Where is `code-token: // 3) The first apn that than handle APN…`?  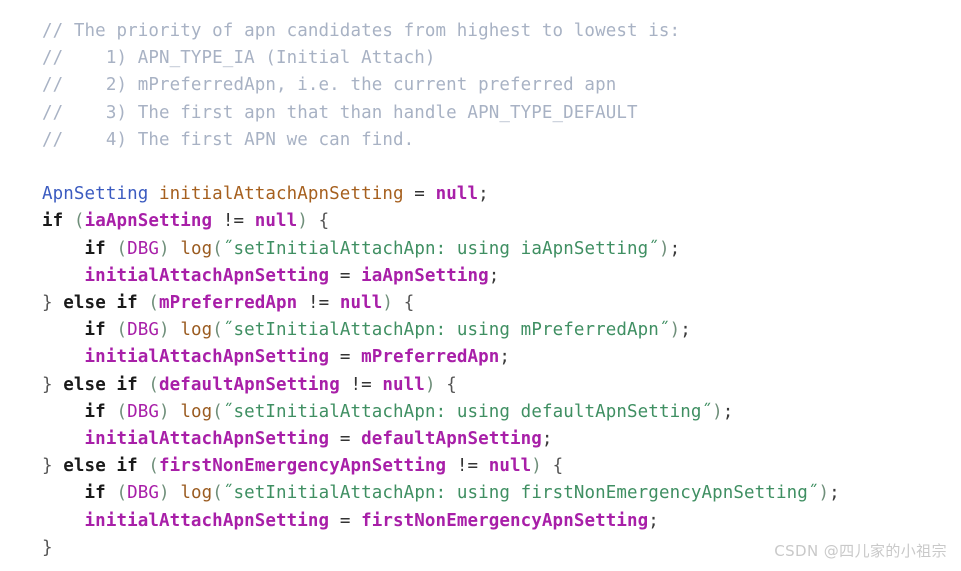
code-token: // 3) The first apn that than handle APN… is located at coordinates (340, 112).